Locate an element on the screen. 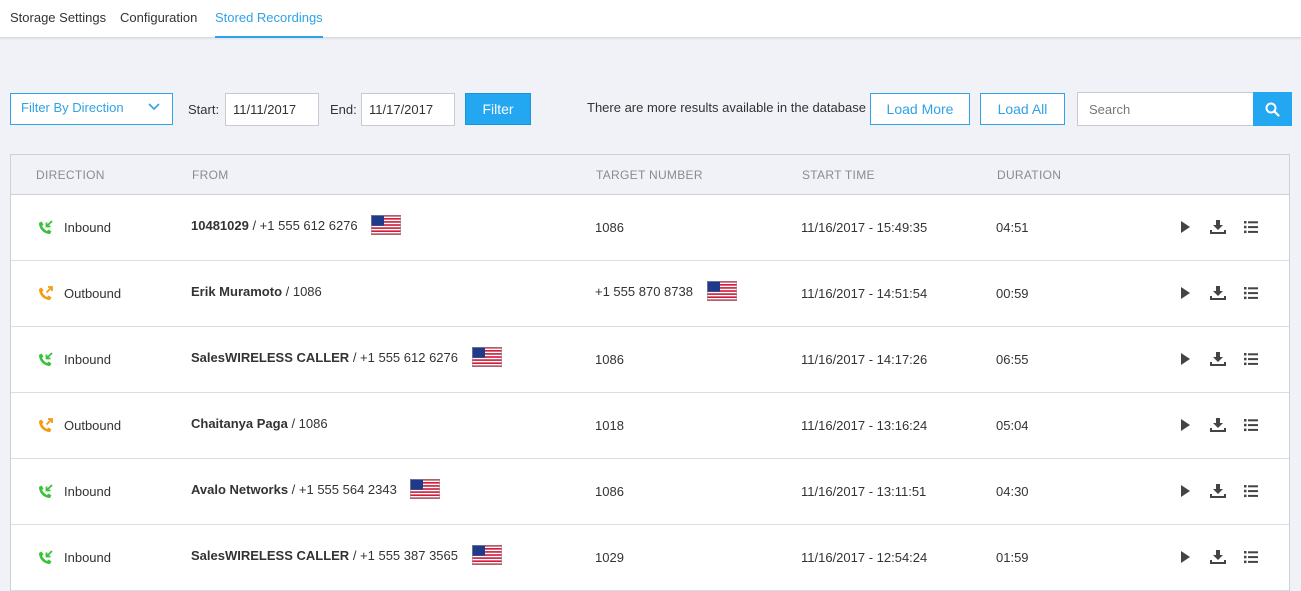 Image resolution: width=1301 pixels, height=591 pixels. direction-filter-dropdown: Filter By Direction is located at coordinates (91, 109).